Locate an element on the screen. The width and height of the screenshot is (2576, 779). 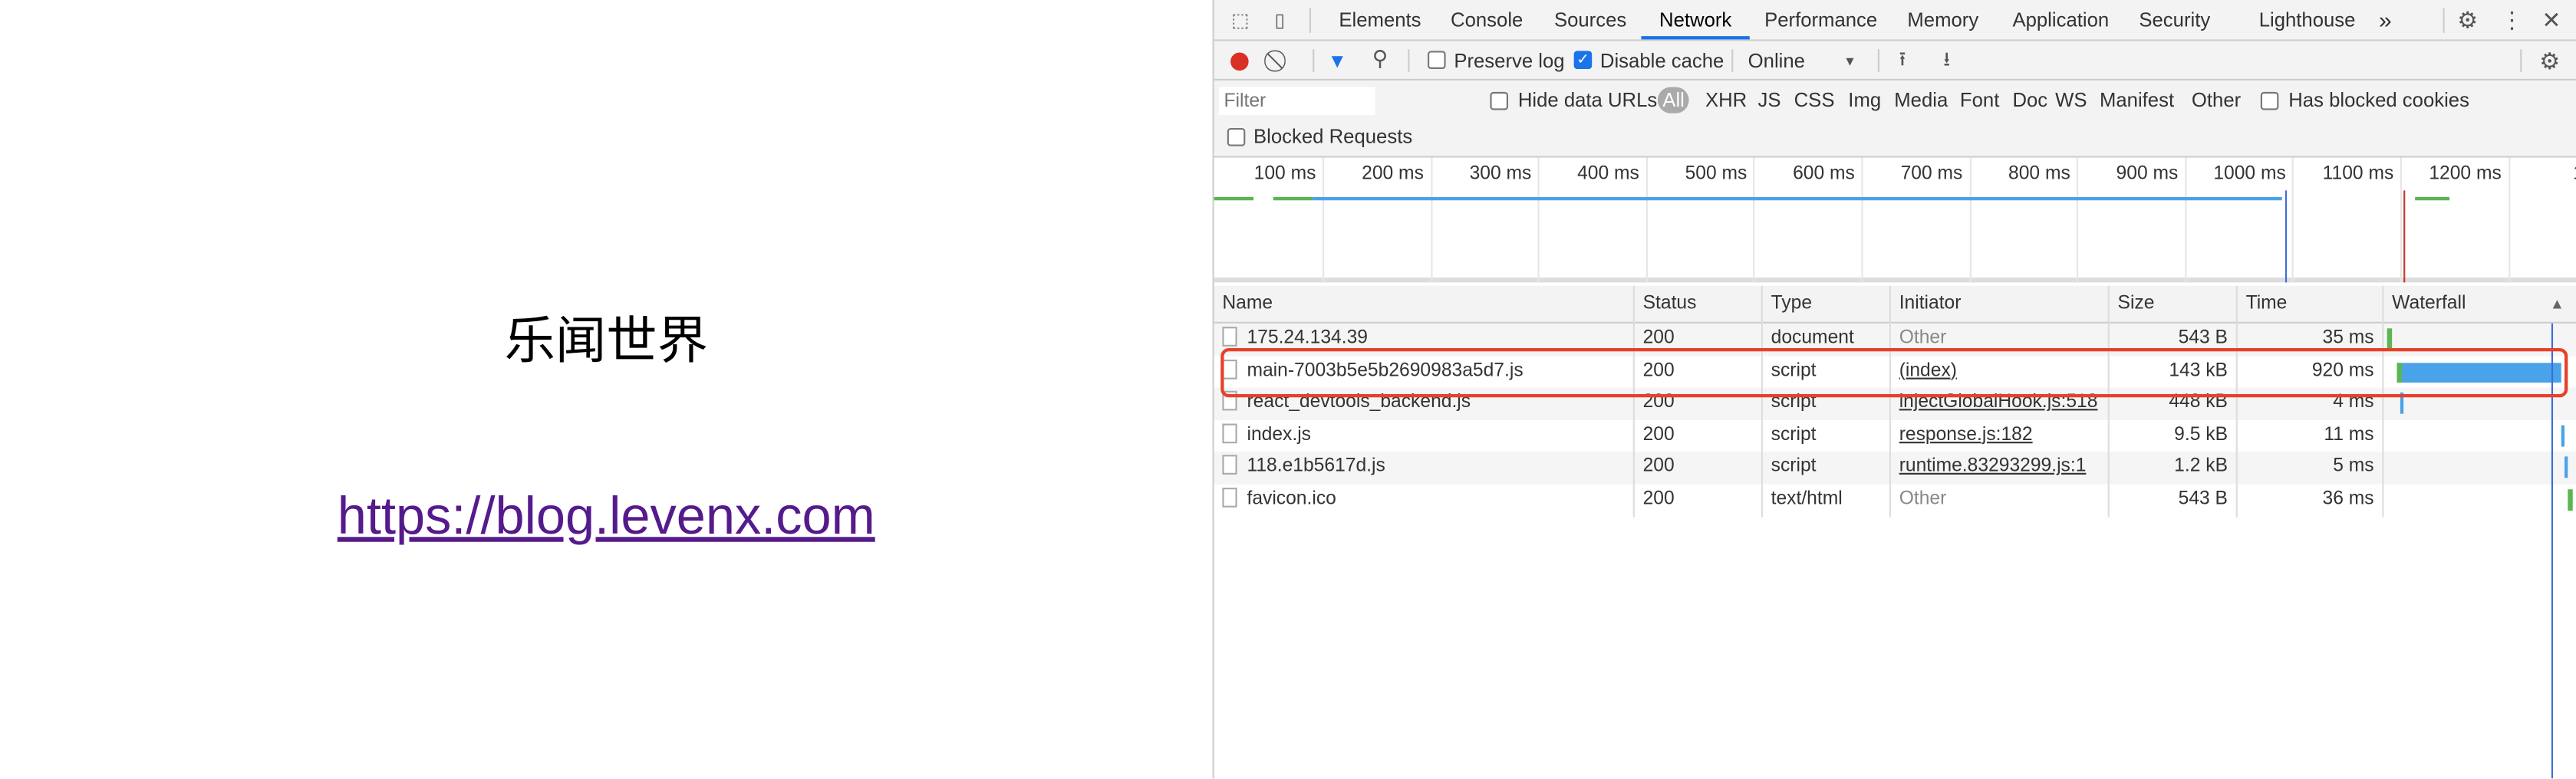
tab-elements: Elements is located at coordinates (1380, 19).